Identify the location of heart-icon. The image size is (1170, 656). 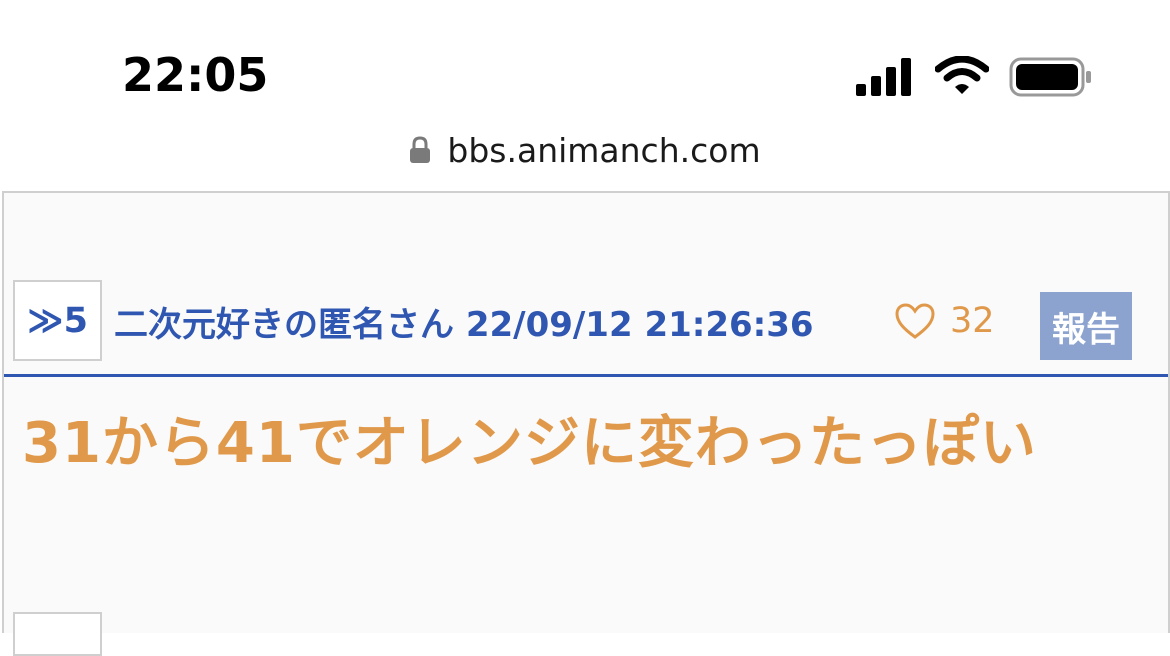
(915, 321).